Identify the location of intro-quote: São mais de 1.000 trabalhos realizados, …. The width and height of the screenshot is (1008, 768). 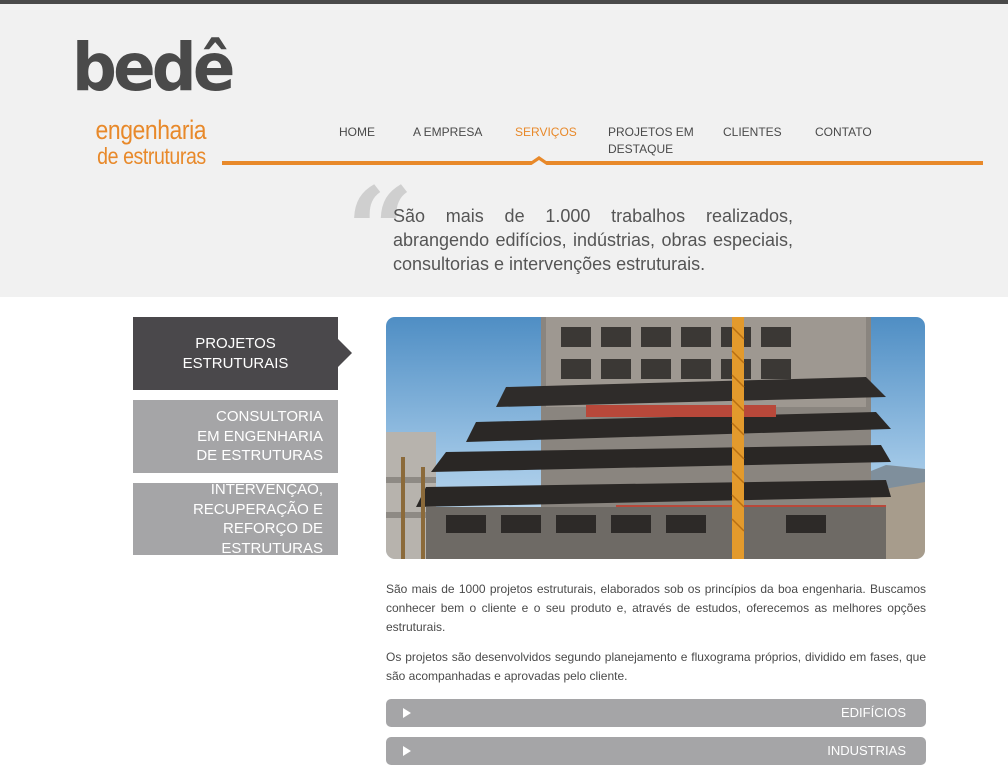
(593, 240).